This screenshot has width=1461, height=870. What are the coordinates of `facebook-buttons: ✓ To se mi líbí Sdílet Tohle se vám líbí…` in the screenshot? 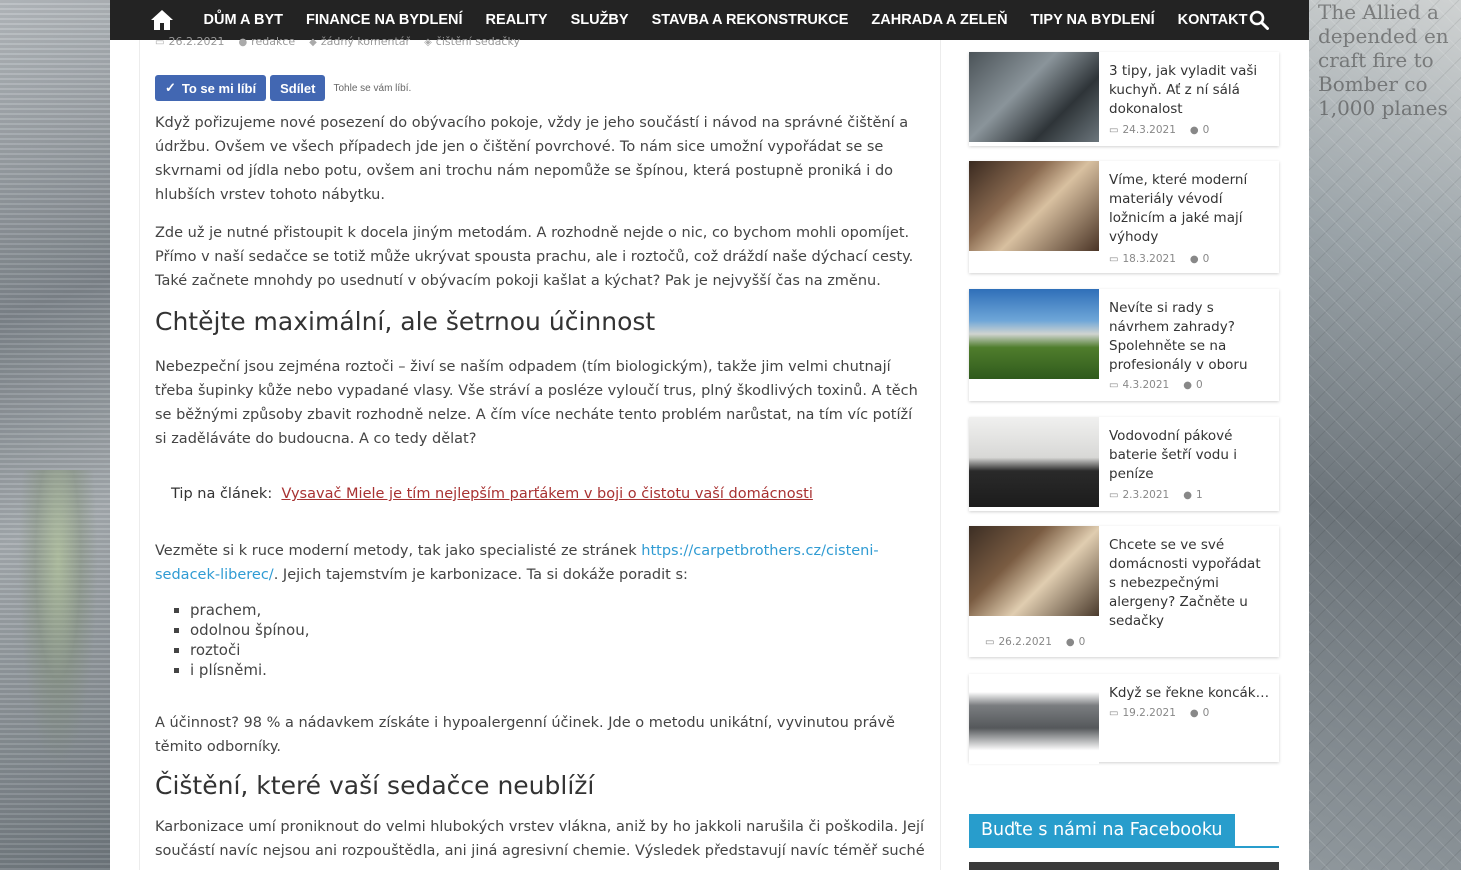 It's located at (283, 88).